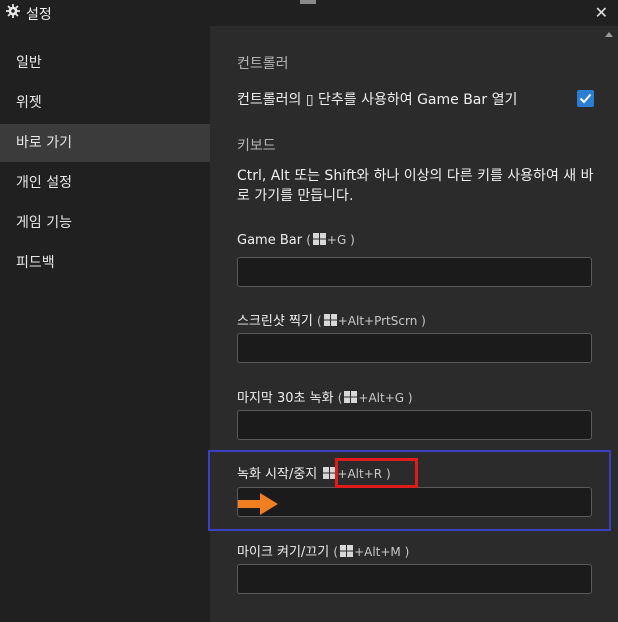  I want to click on shortcut-label: 마지막 30초 녹화 (+Alt+G ), so click(325, 396).